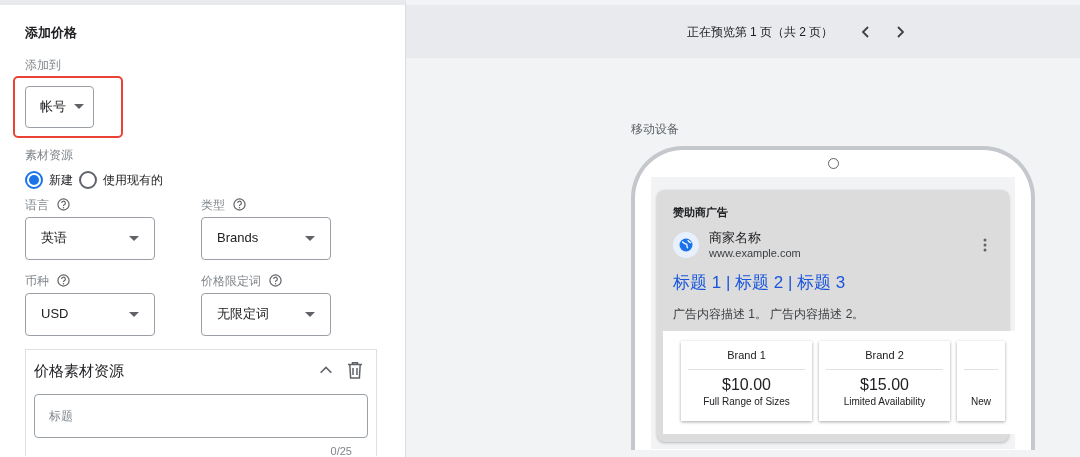 Image resolution: width=1080 pixels, height=457 pixels. Describe the element at coordinates (341, 451) in the screenshot. I see `character-counter: 0/25` at that location.